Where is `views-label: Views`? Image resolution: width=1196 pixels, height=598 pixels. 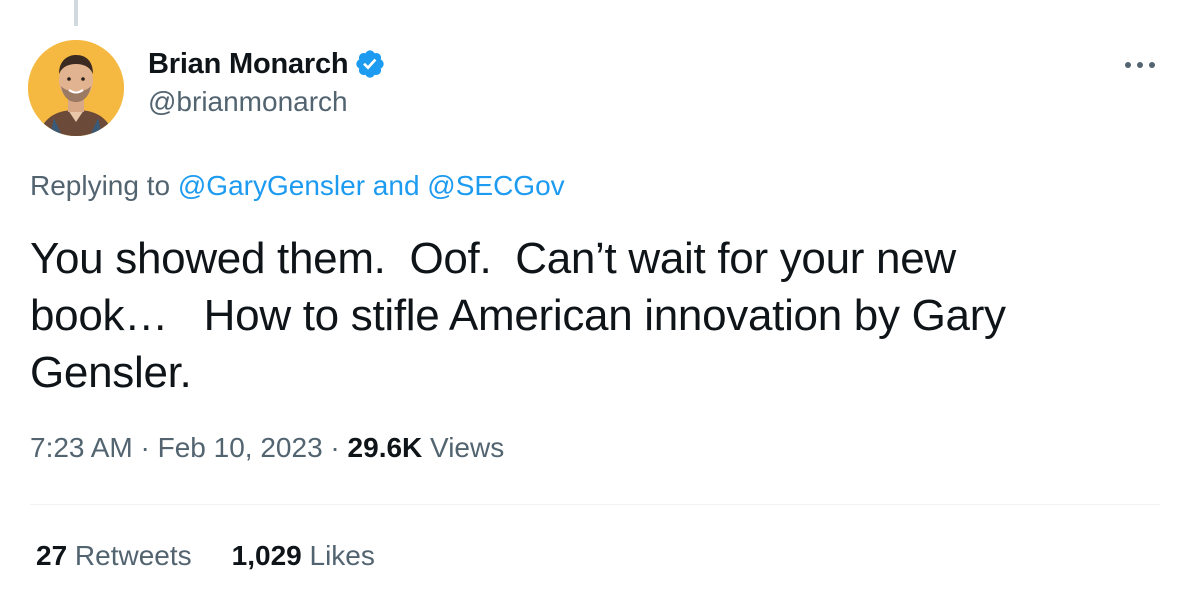 views-label: Views is located at coordinates (463, 447).